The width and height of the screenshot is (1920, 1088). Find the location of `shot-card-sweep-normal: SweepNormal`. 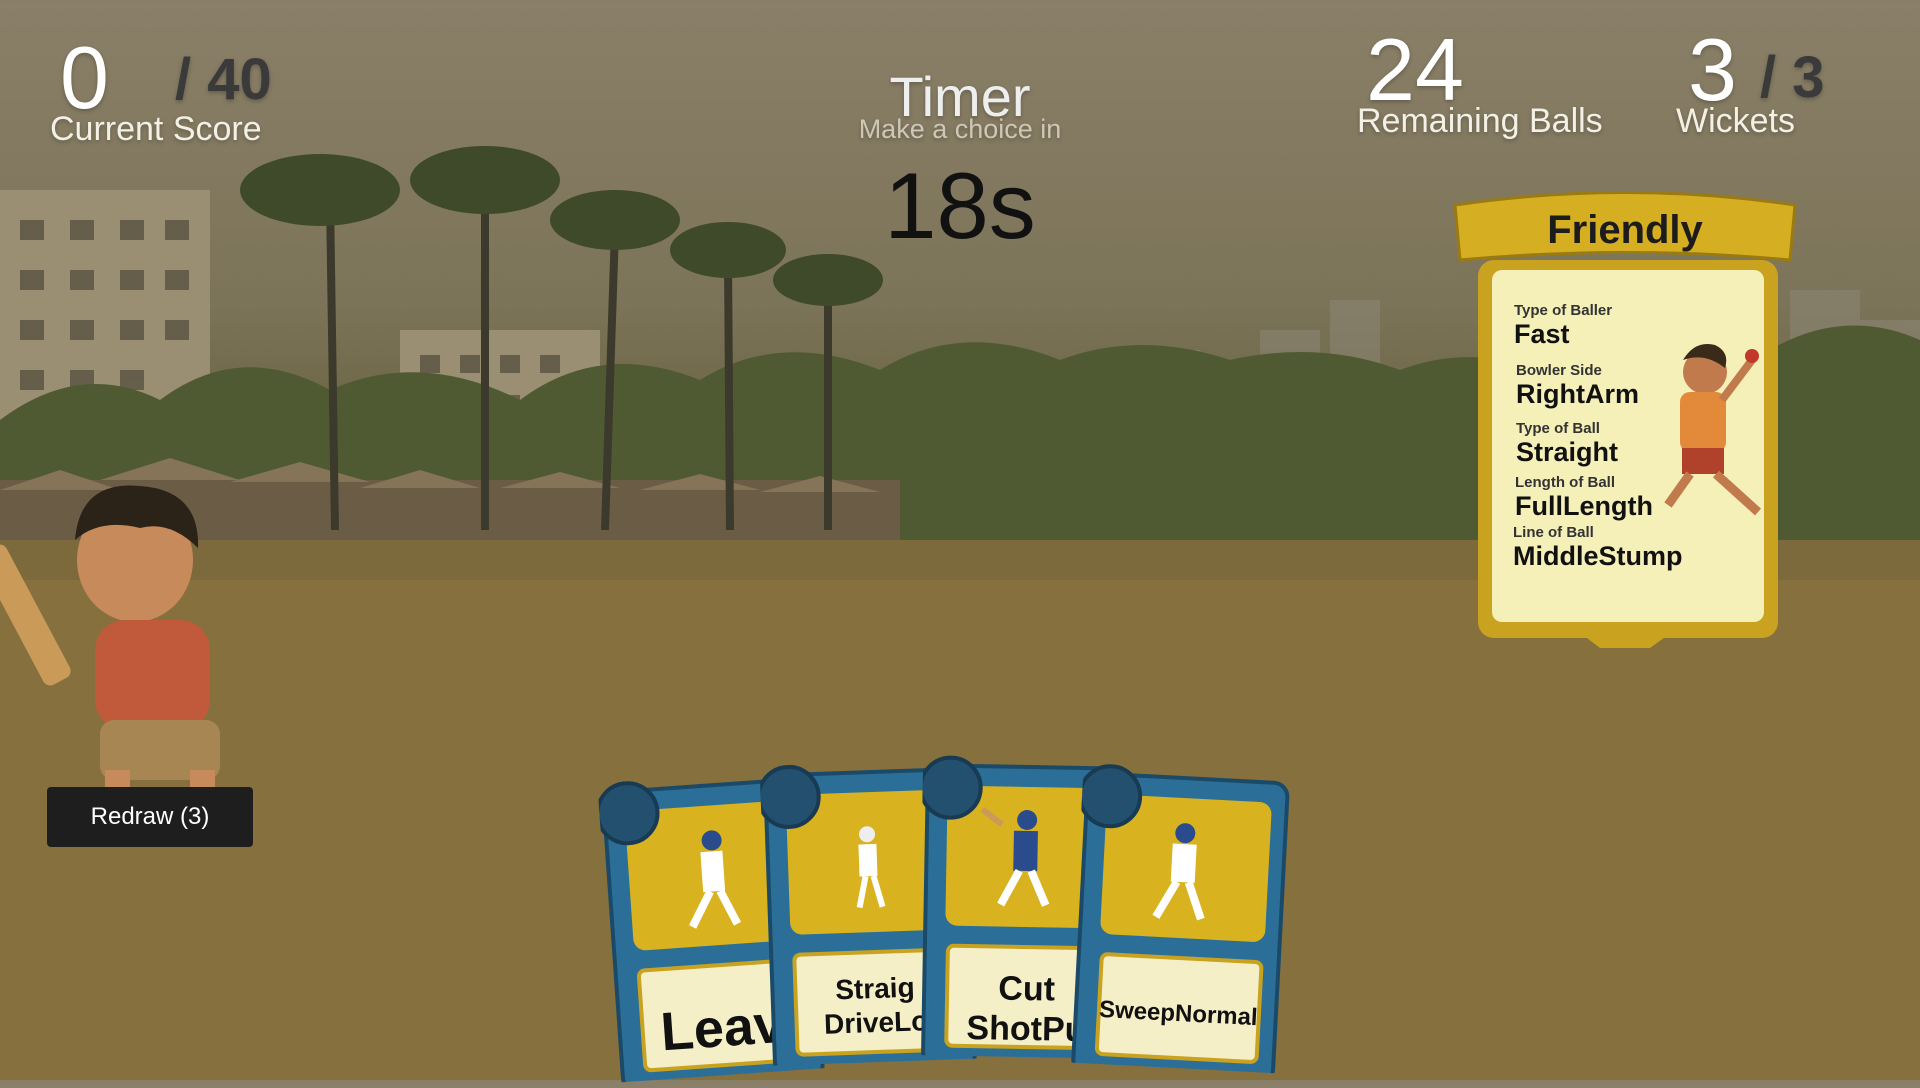

shot-card-sweep-normal: SweepNormal is located at coordinates (1183, 924).